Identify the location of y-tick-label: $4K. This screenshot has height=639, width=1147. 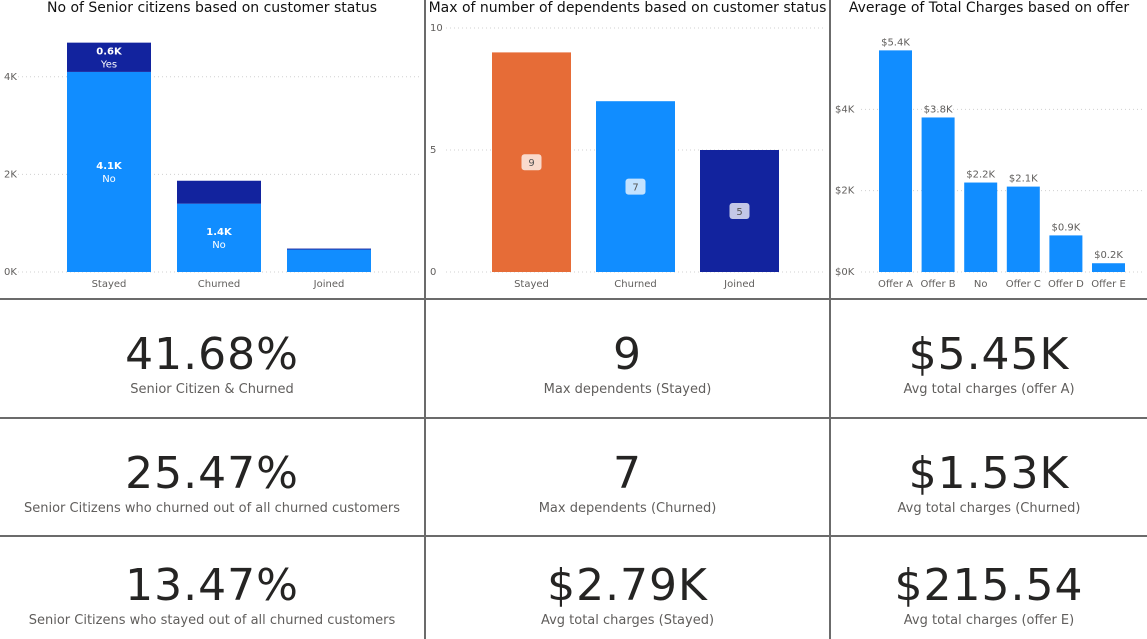
(845, 109).